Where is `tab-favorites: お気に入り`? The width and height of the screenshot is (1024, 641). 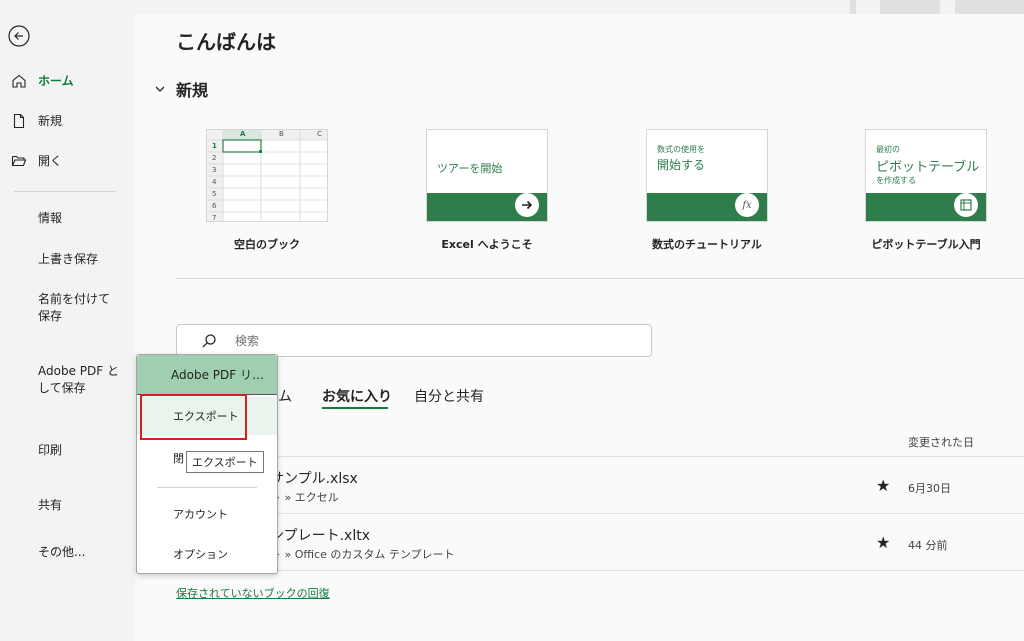 tab-favorites: お気に入り is located at coordinates (357, 396).